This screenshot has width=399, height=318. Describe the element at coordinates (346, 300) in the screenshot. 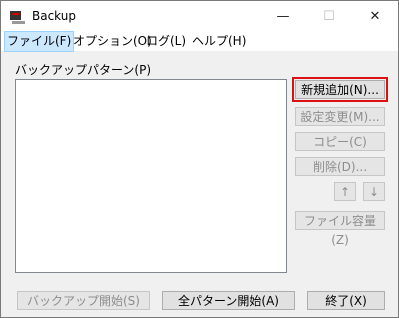

I see `exit-button: 終了(X)` at that location.